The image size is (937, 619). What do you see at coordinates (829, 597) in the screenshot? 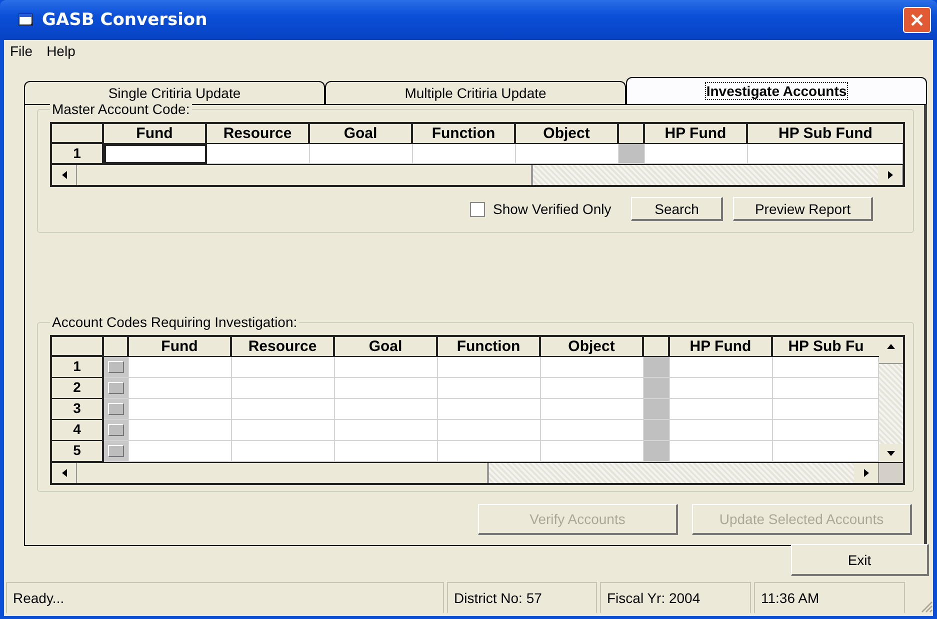
I see `status-panel: 11:36 AM` at bounding box center [829, 597].